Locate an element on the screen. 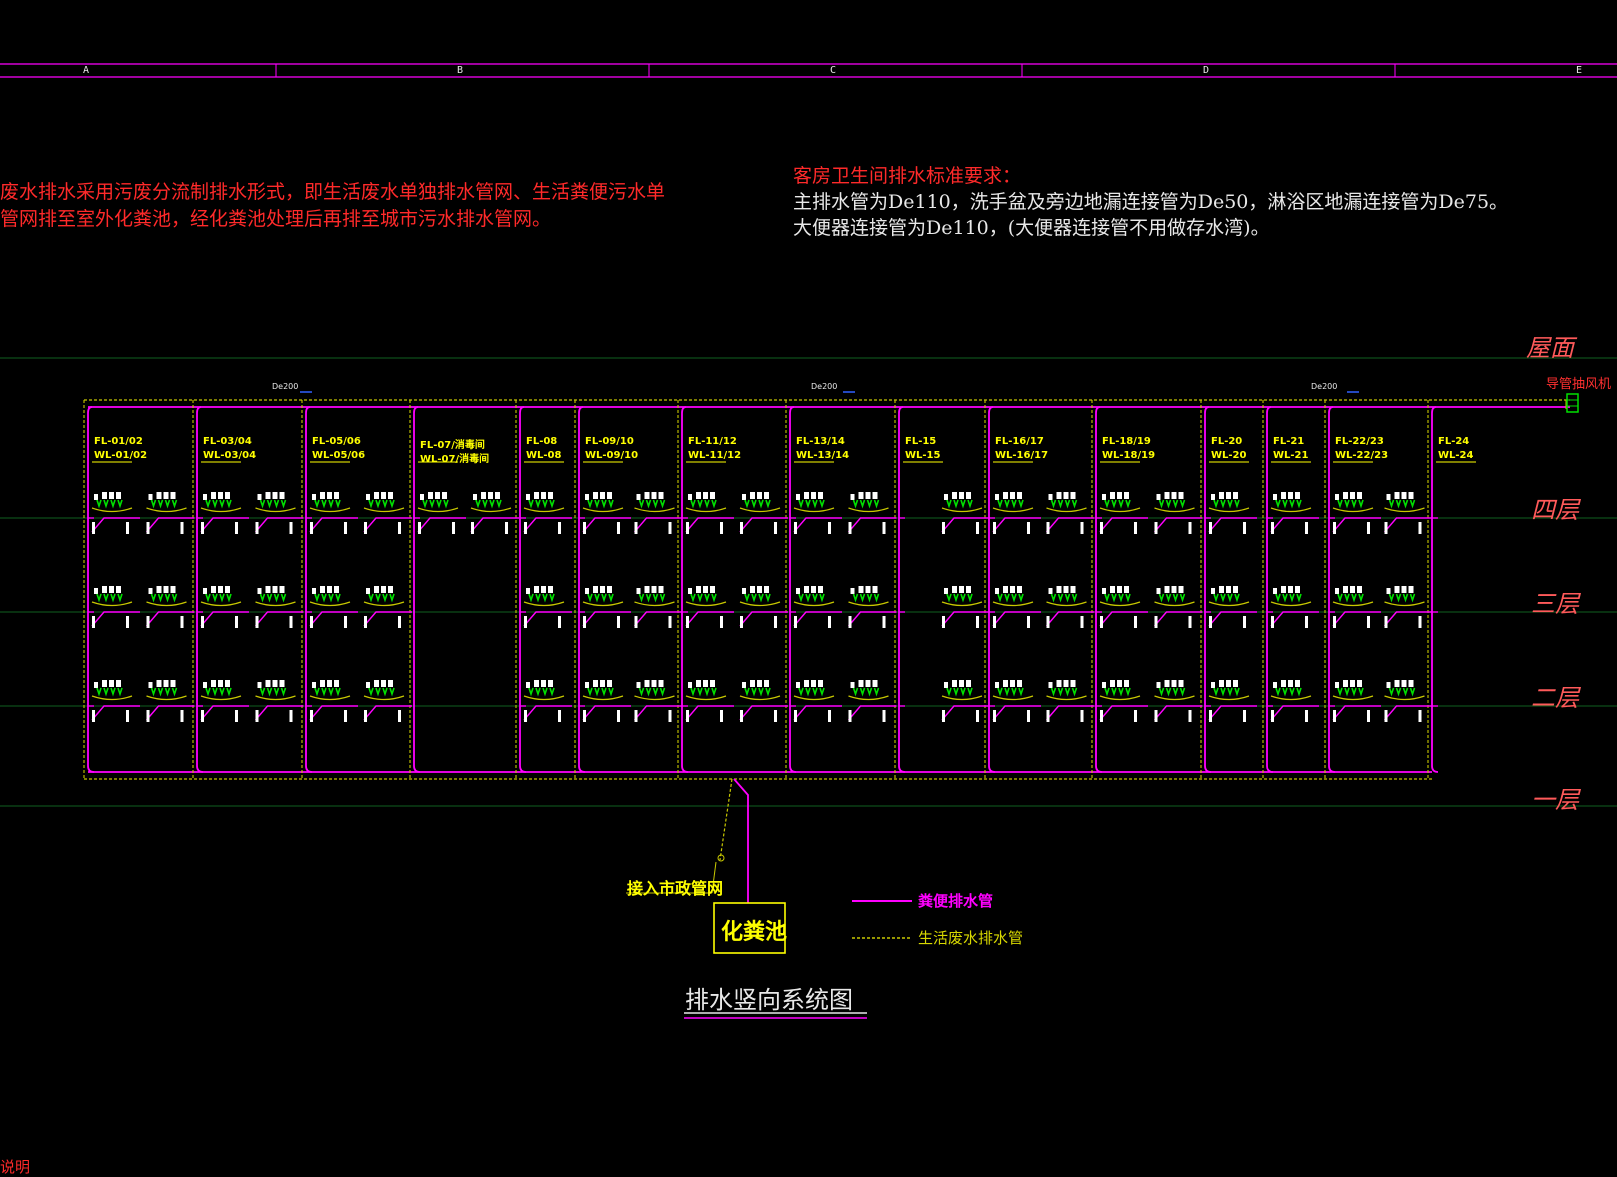  note-left-line1: 废水排水采用污废分流制排水形式，即生活废水单独排水管网、生活粪便污水单 is located at coordinates (333, 192).